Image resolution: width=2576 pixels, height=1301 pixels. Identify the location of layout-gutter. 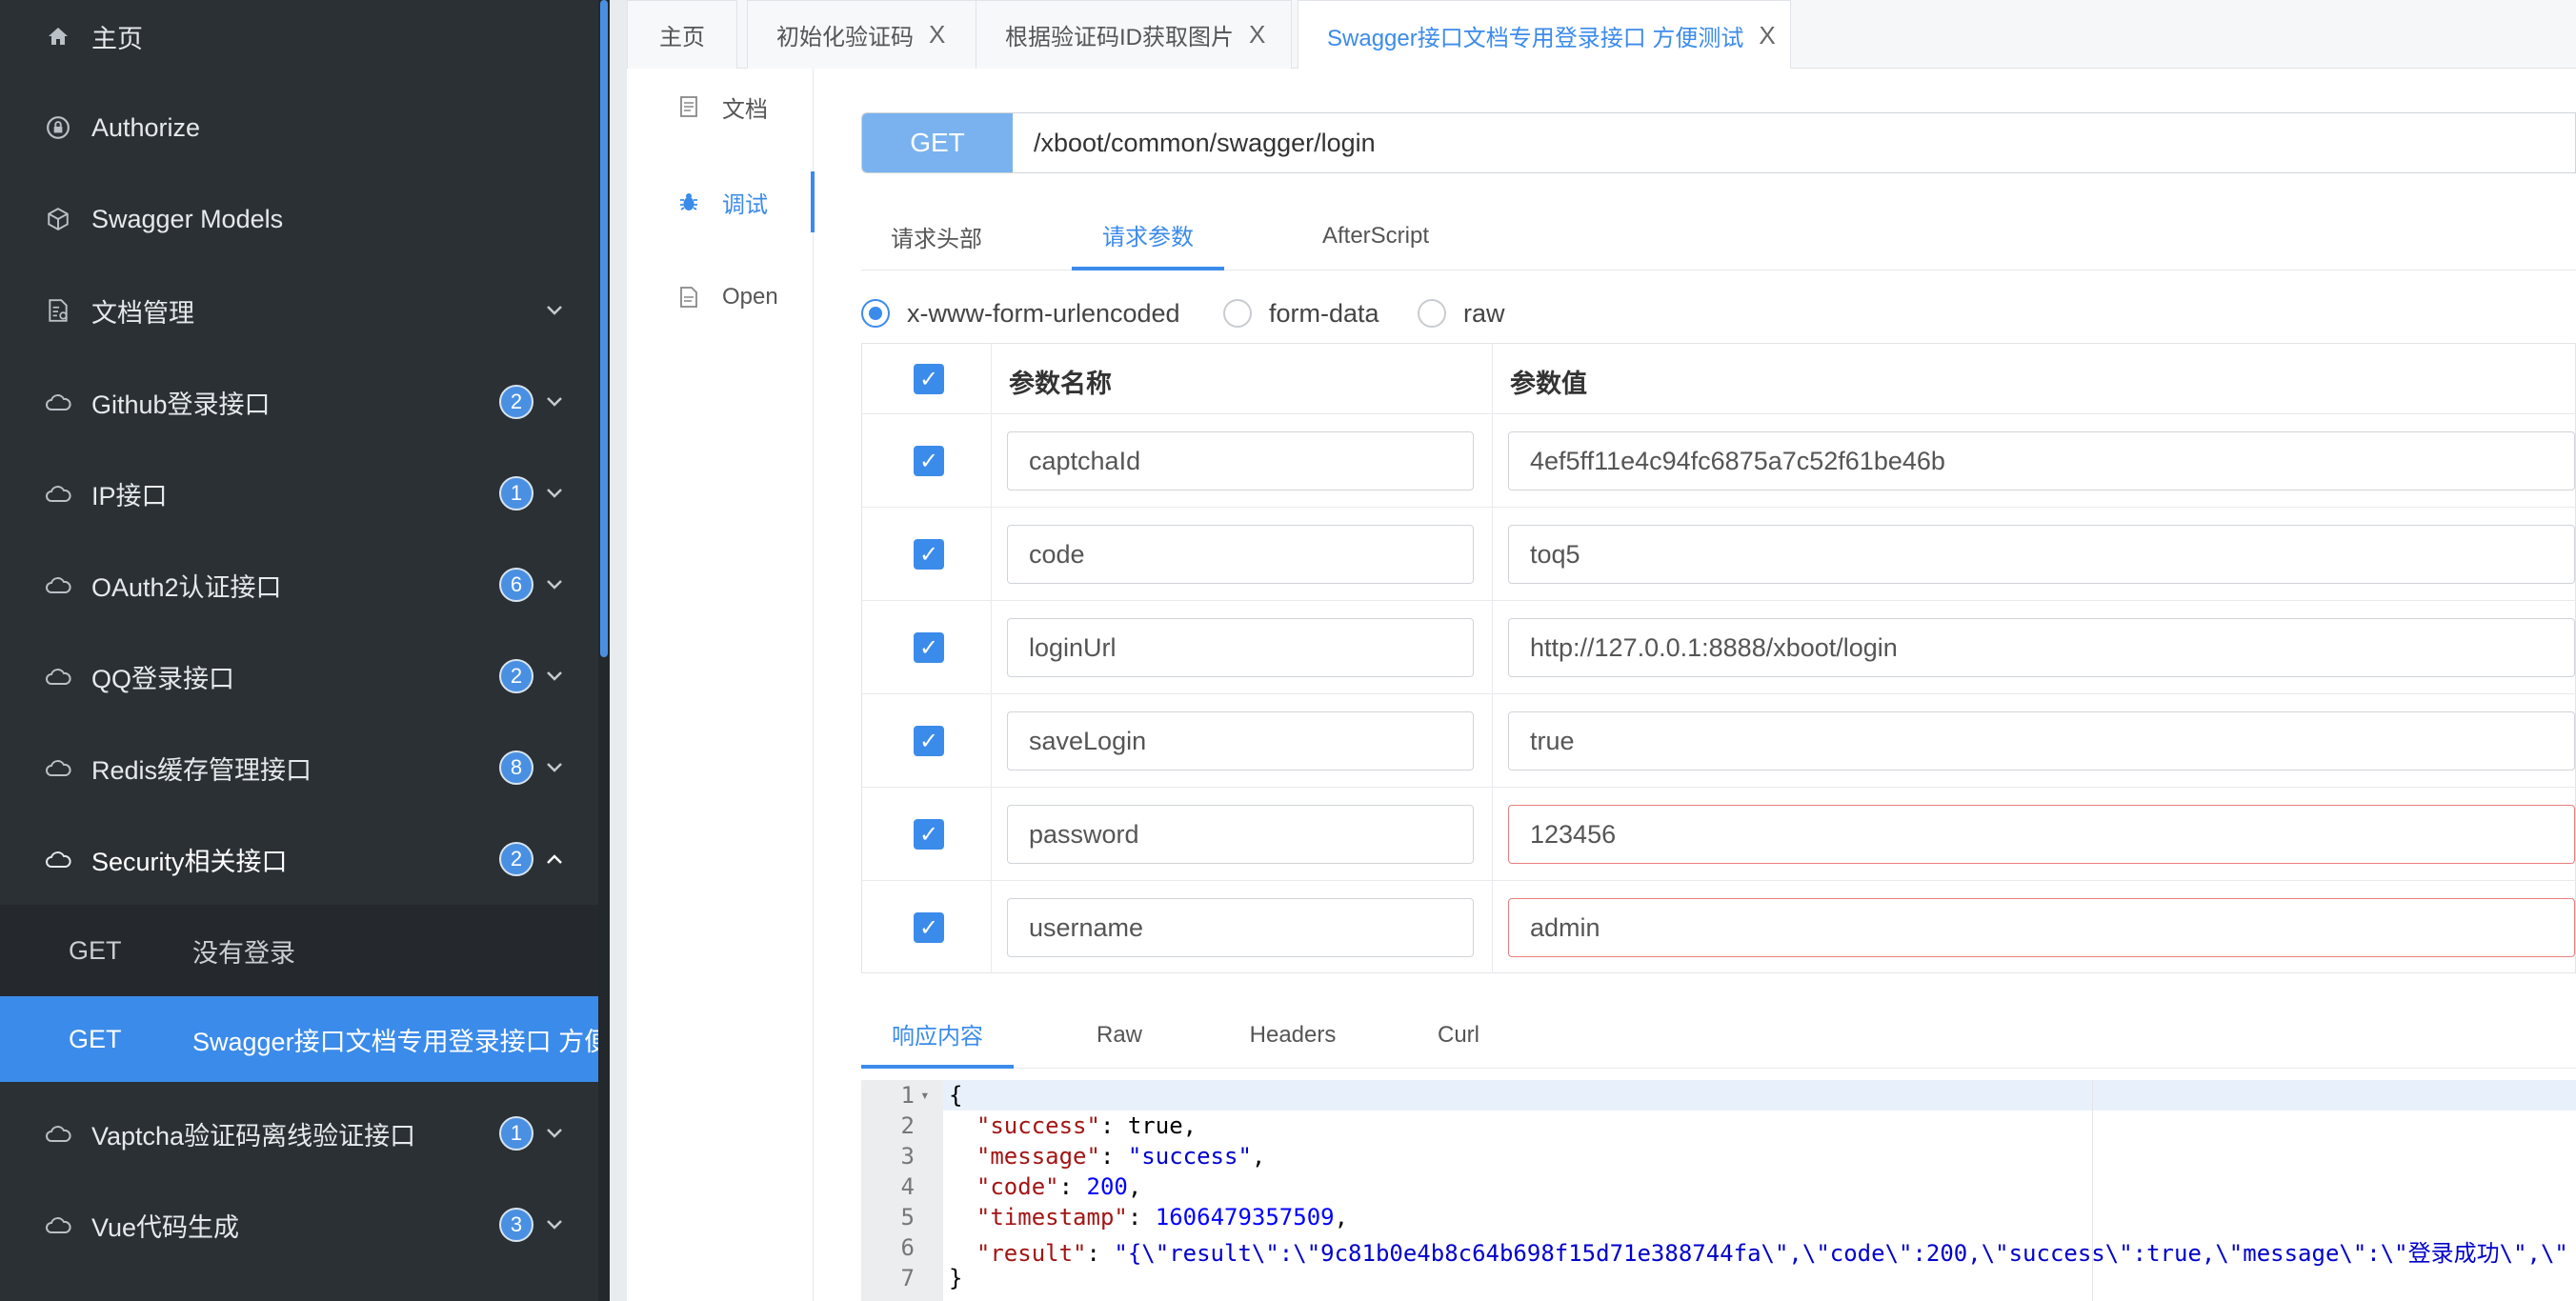
(618, 650).